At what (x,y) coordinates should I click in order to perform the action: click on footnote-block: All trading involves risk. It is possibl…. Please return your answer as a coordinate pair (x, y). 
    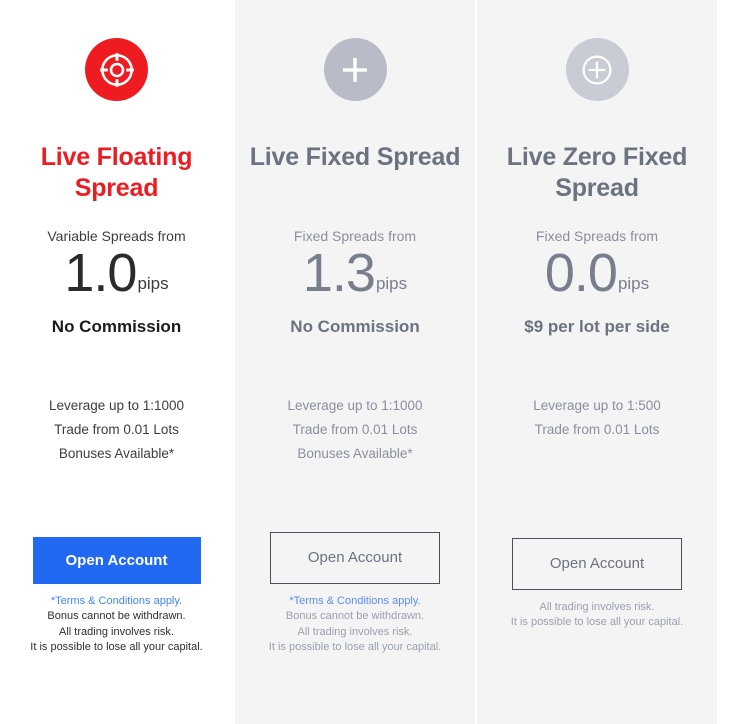
    Looking at the image, I should click on (597, 615).